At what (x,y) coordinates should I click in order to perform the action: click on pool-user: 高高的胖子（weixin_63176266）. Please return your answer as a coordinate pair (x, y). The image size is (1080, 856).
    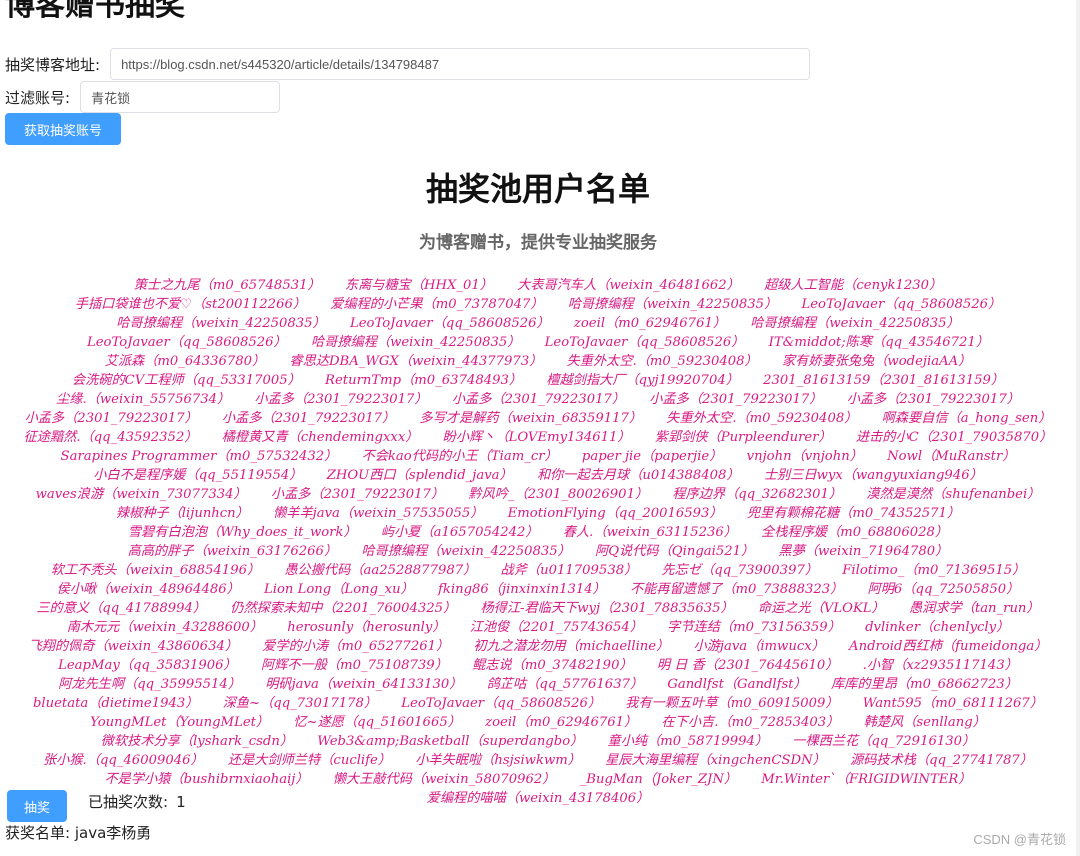
    Looking at the image, I should click on (232, 551).